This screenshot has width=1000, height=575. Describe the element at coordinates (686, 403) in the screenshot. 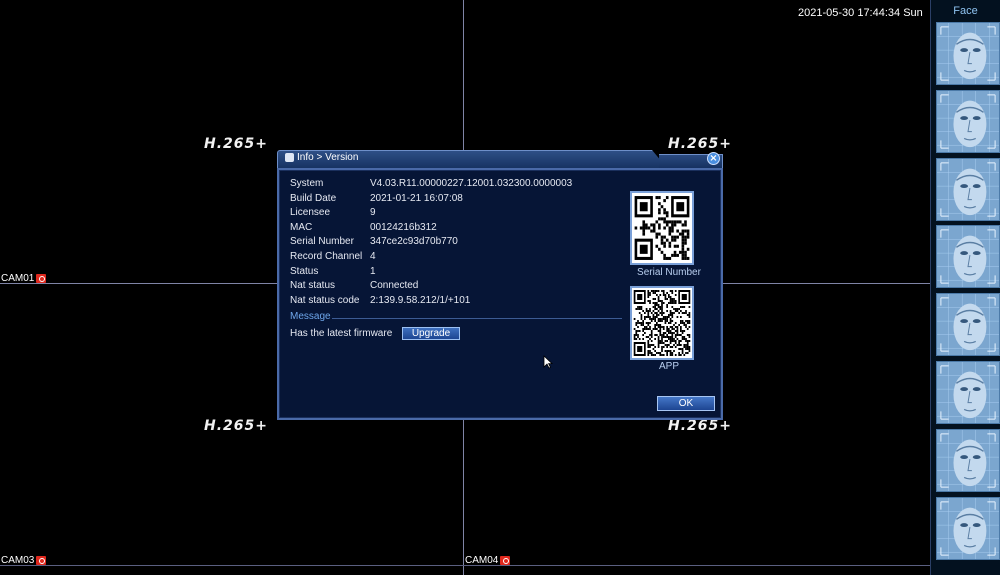

I see `ok-button: OK` at that location.